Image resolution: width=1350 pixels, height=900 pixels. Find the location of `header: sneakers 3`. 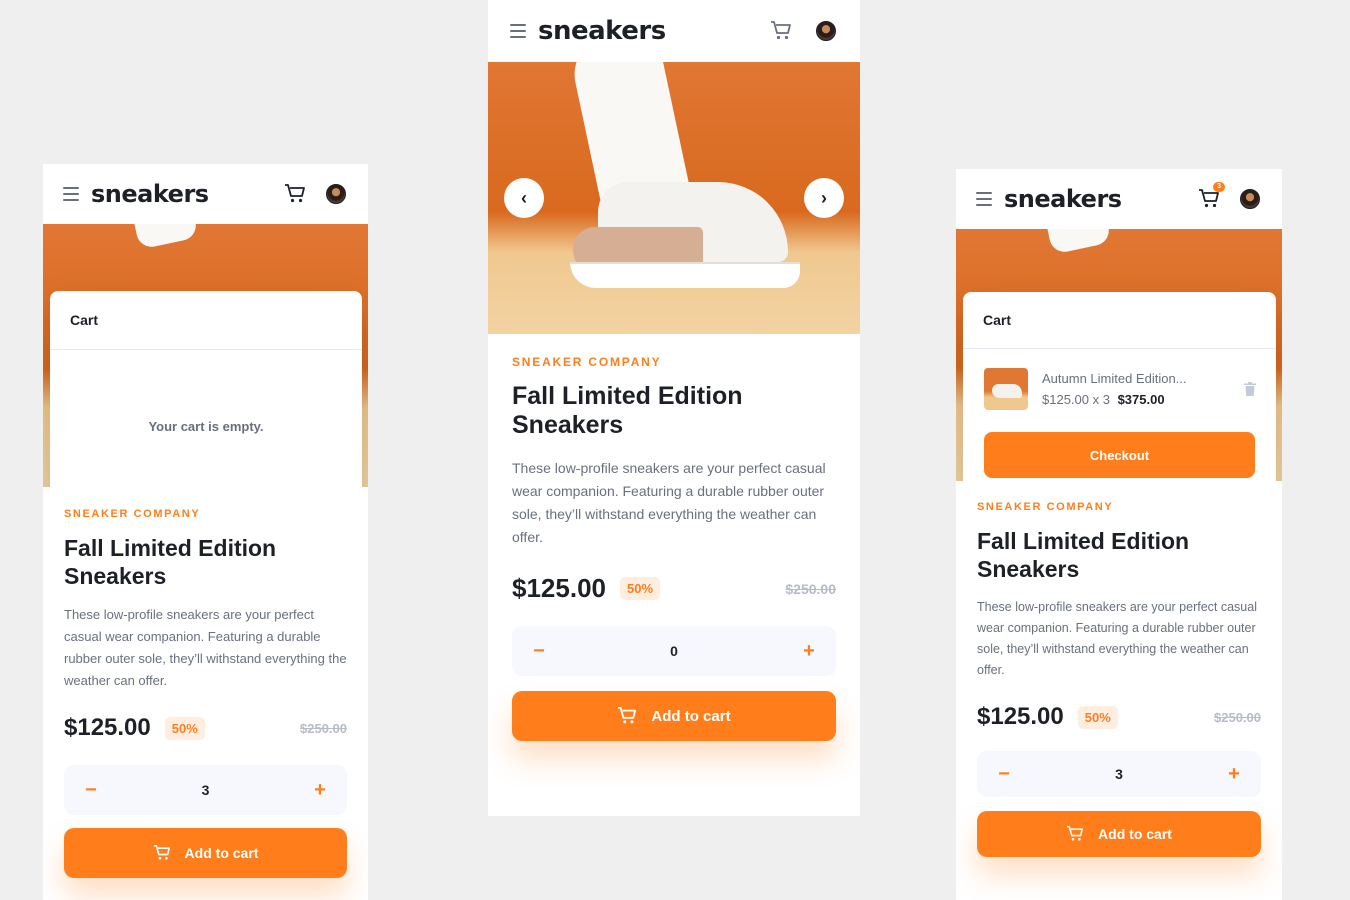

header: sneakers 3 is located at coordinates (1119, 199).